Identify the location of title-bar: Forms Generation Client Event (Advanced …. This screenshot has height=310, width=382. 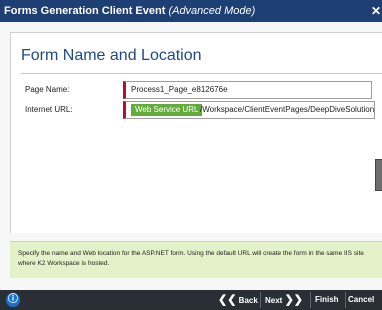
(191, 11).